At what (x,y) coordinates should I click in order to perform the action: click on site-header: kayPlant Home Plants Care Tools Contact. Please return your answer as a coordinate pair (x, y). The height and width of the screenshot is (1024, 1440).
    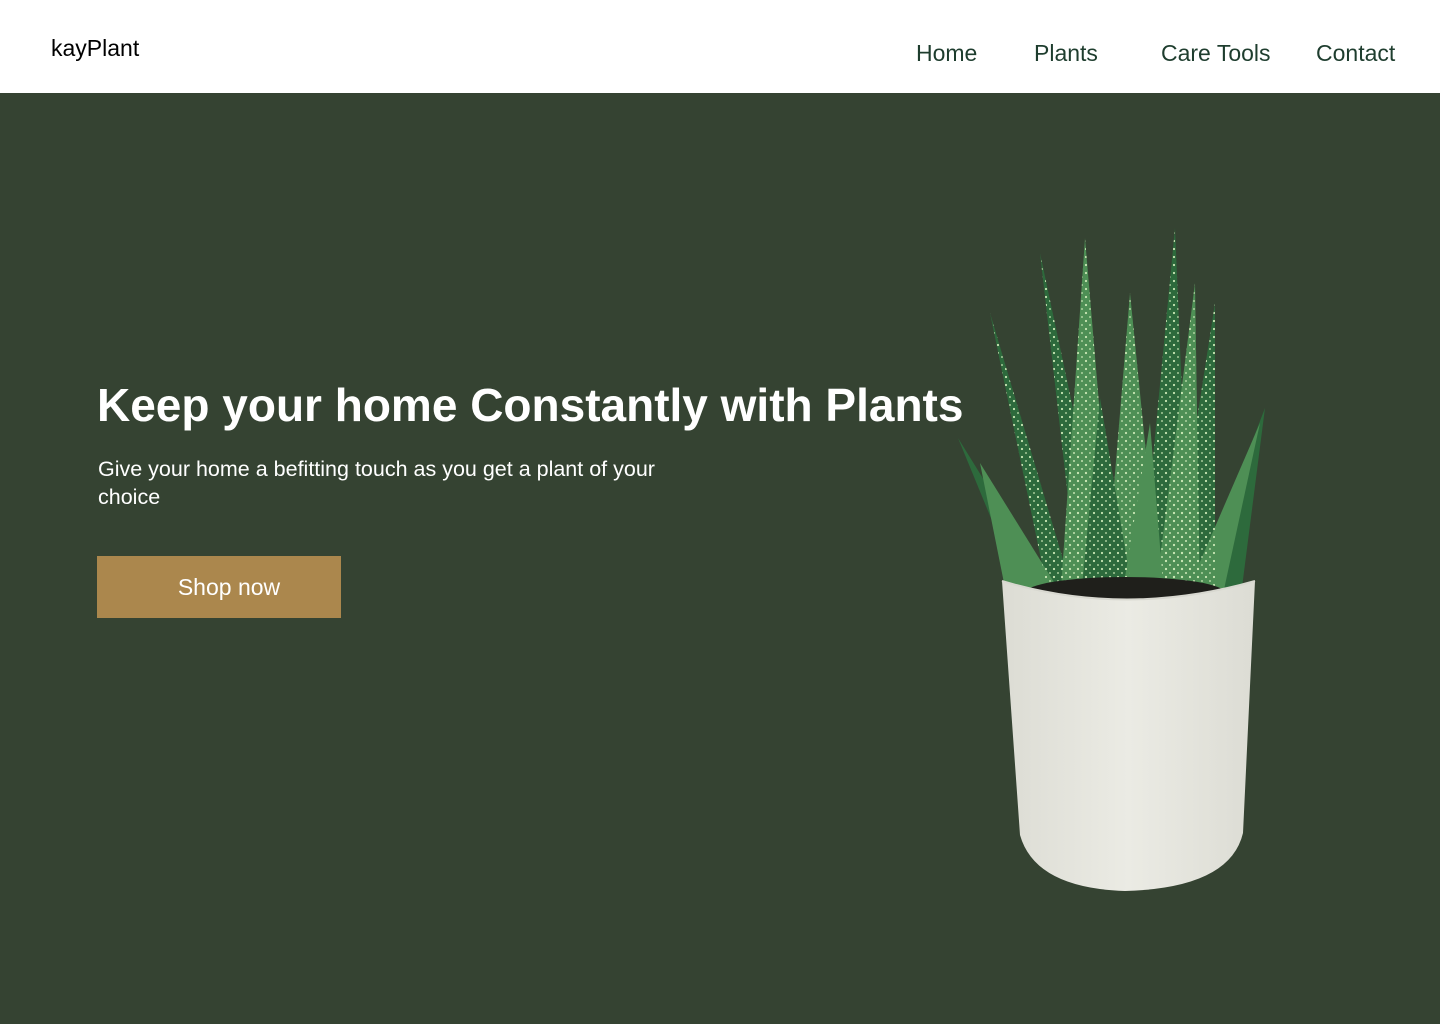
    Looking at the image, I should click on (720, 46).